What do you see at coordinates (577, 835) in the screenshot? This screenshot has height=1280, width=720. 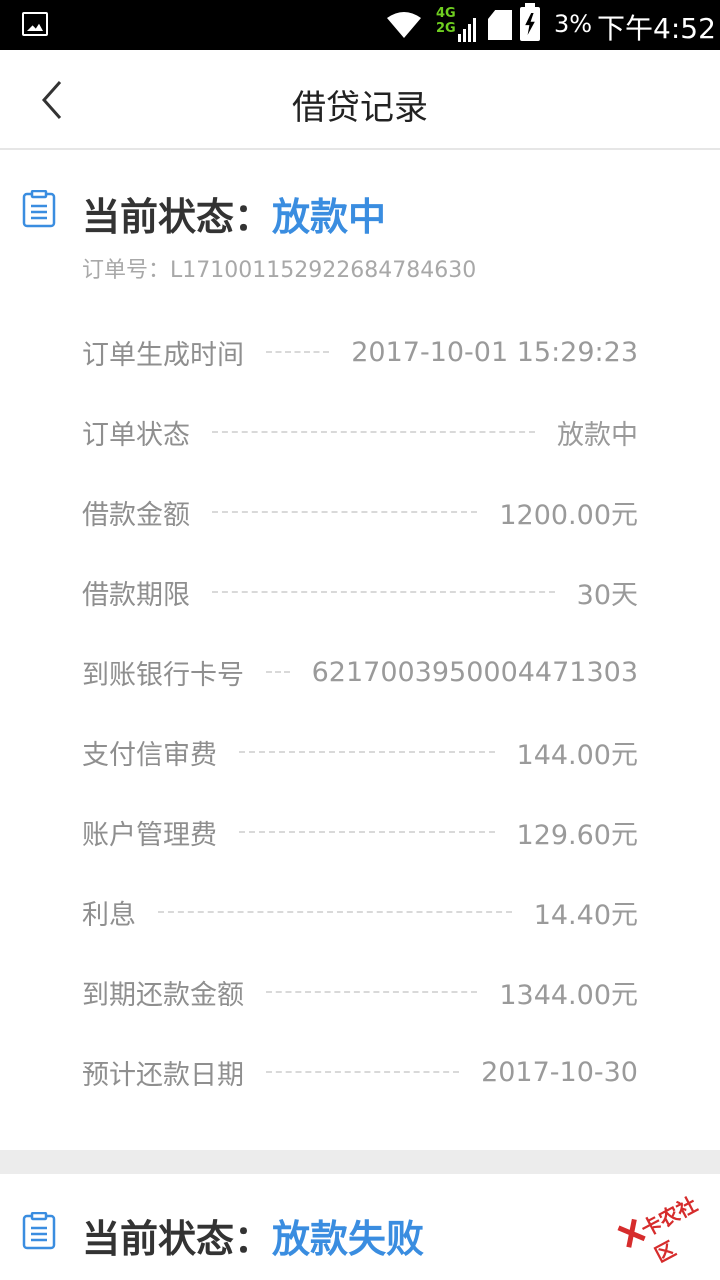 I see `detail-value: 129.60元` at bounding box center [577, 835].